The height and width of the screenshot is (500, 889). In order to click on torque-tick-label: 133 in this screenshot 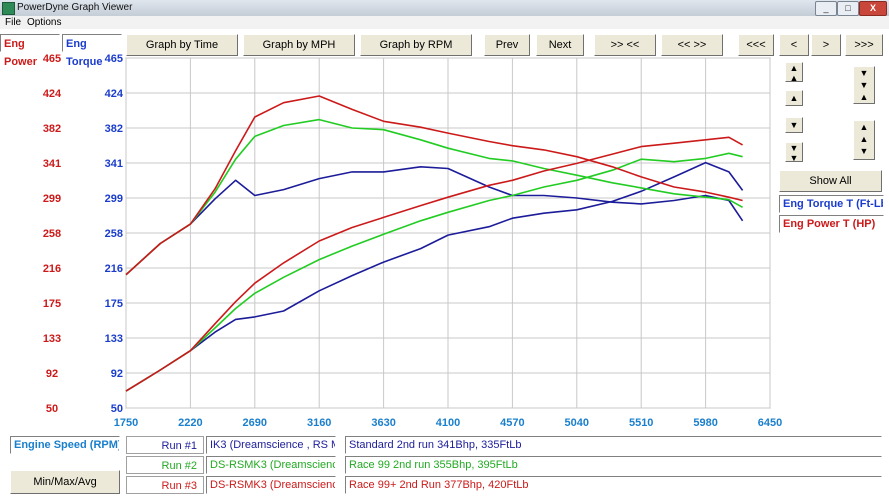, I will do `click(114, 339)`.